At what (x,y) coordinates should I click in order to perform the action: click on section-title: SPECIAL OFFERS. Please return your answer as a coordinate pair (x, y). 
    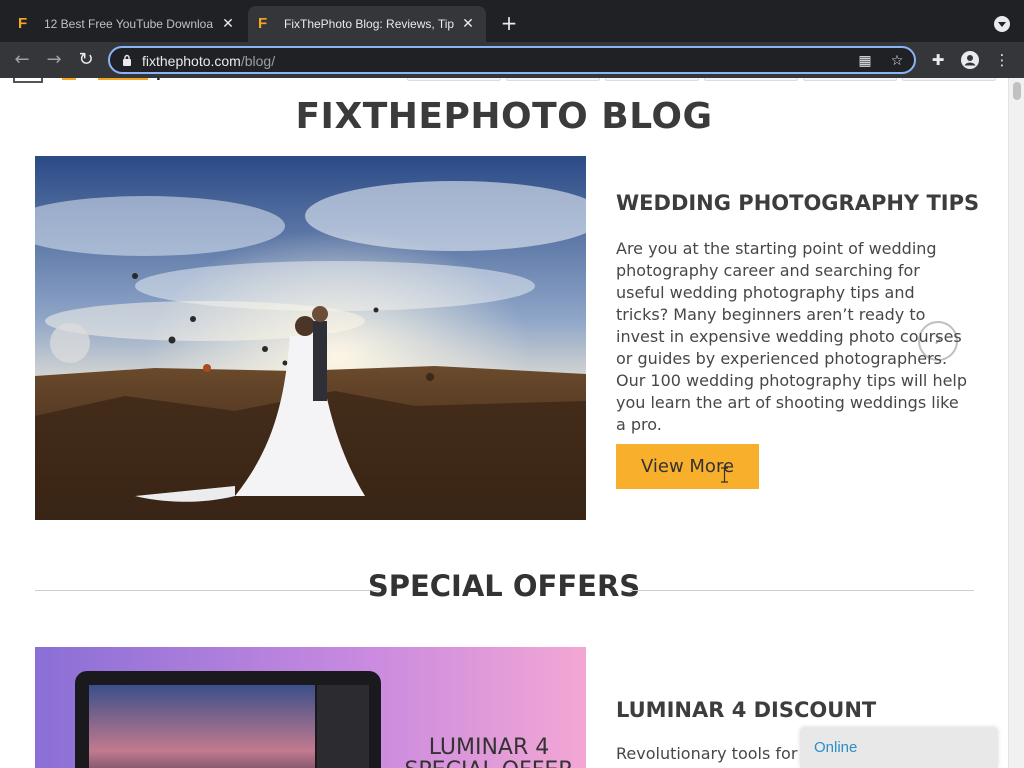
    Looking at the image, I should click on (504, 586).